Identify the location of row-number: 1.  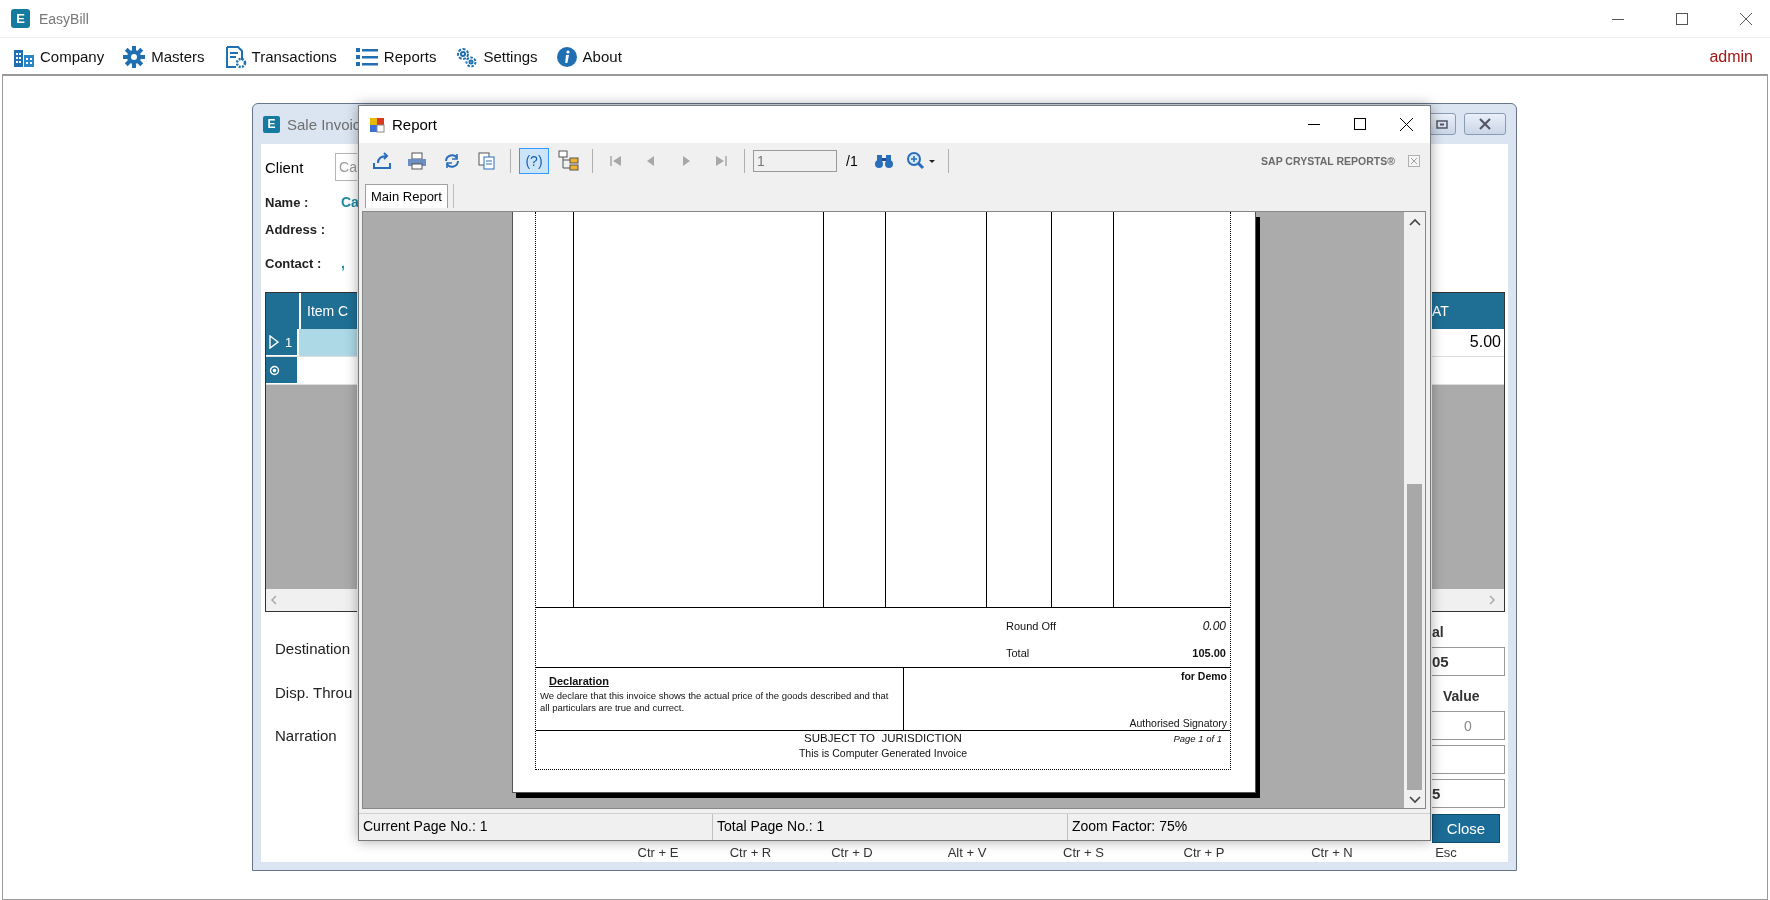
(289, 342).